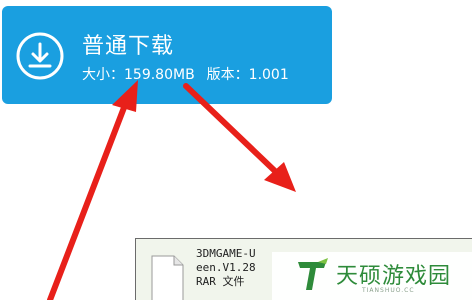 The image size is (472, 300). What do you see at coordinates (247, 75) in the screenshot?
I see `version-text: 版本：1.001` at bounding box center [247, 75].